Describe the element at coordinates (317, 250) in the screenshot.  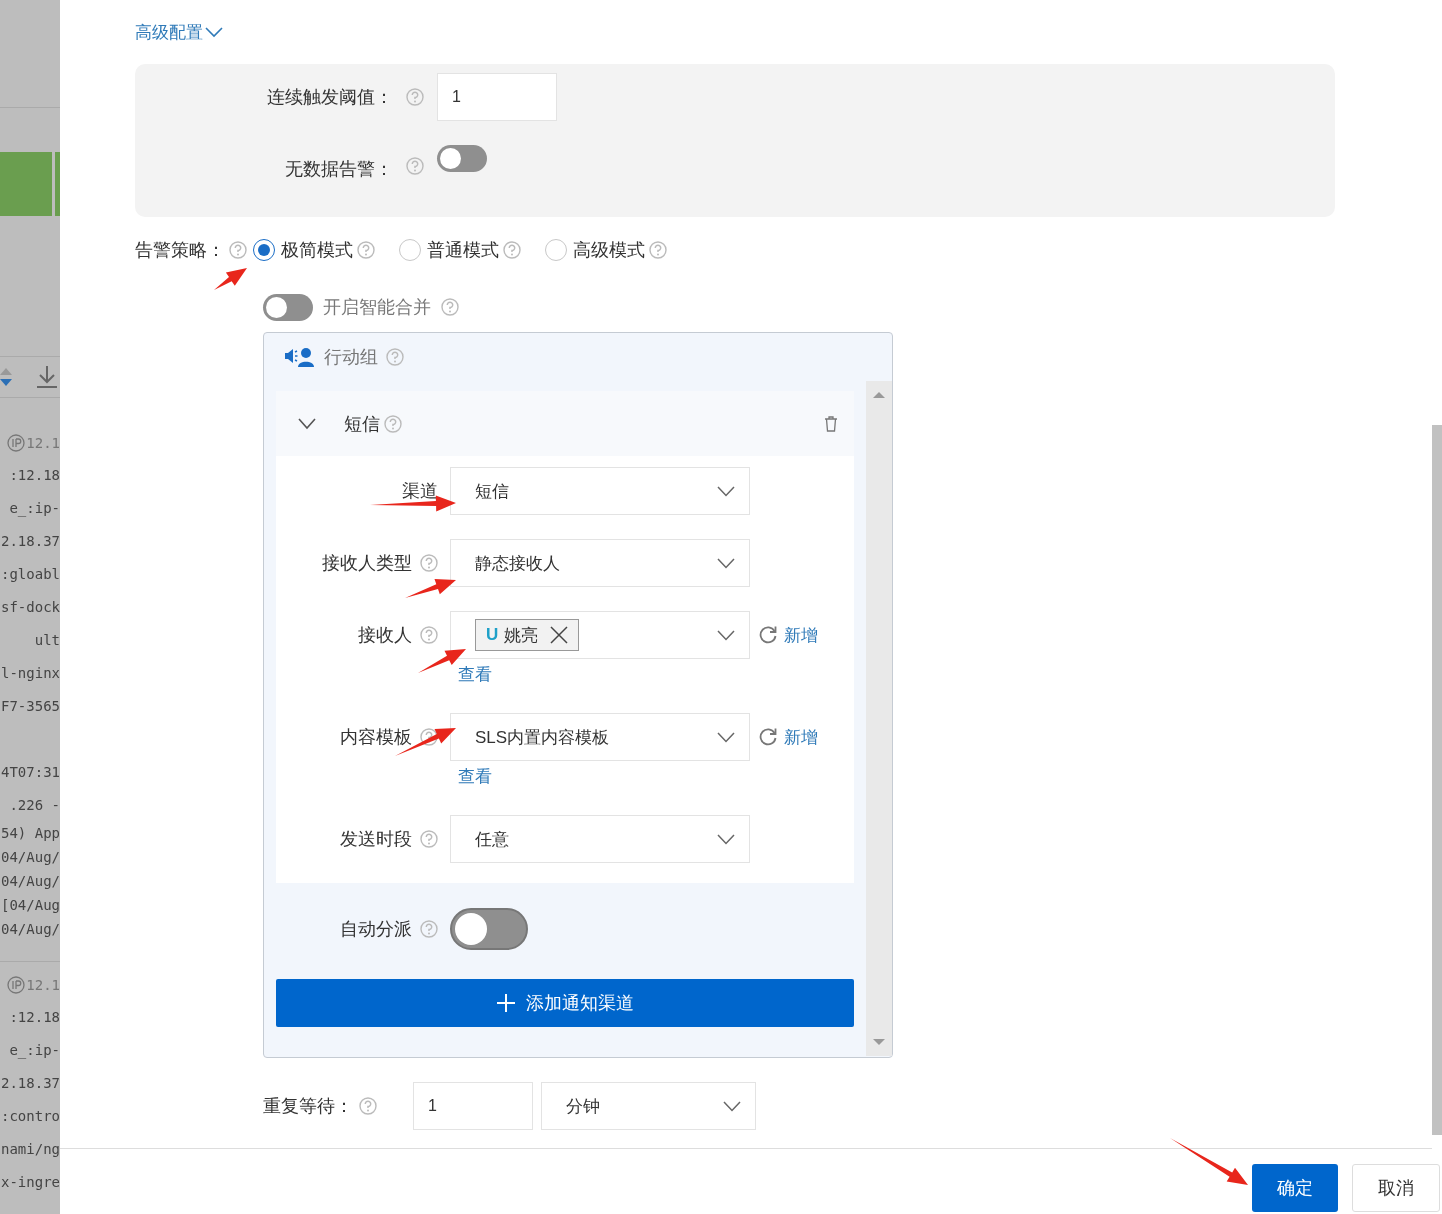
I see `radio-label: 极简模式` at that location.